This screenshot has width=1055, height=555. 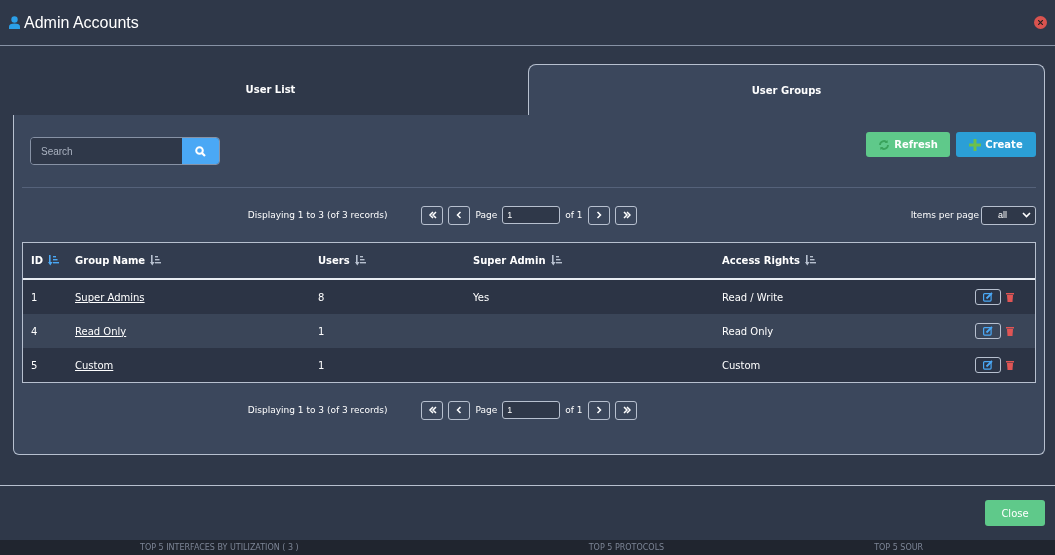 I want to click on window-title: Admin Accounts, so click(x=74, y=22).